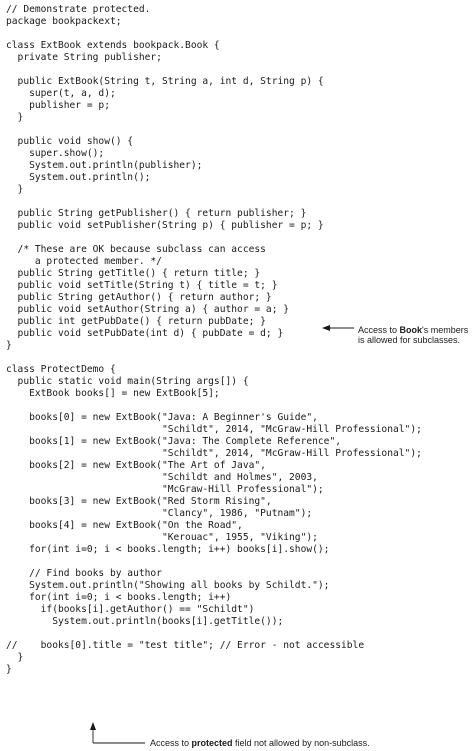  What do you see at coordinates (130, 609) in the screenshot?
I see `code-line: if(books[i].getAuthor() == "Schildt")` at bounding box center [130, 609].